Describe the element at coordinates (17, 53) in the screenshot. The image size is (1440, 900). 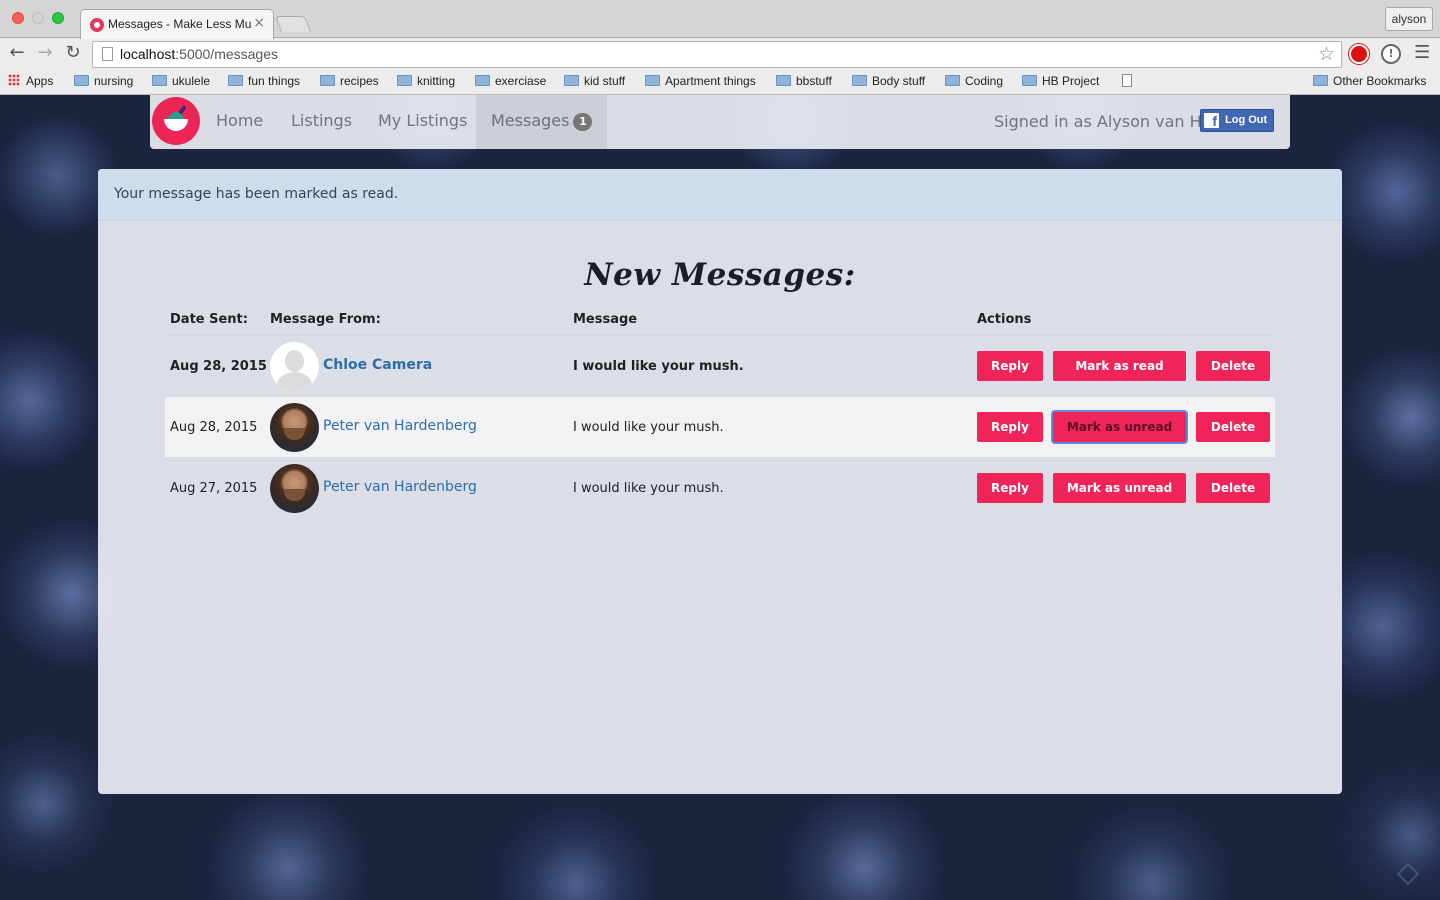
I see `back-arrow-icon: ←` at that location.